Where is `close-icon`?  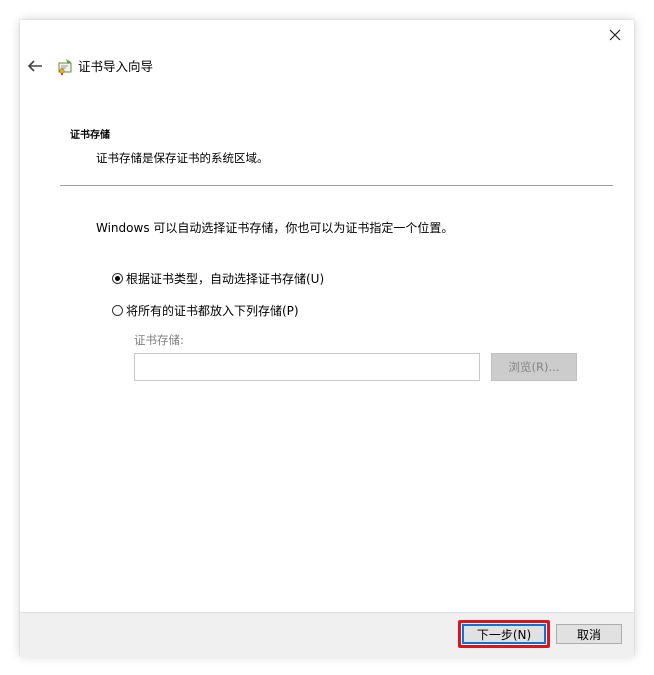 close-icon is located at coordinates (615, 35).